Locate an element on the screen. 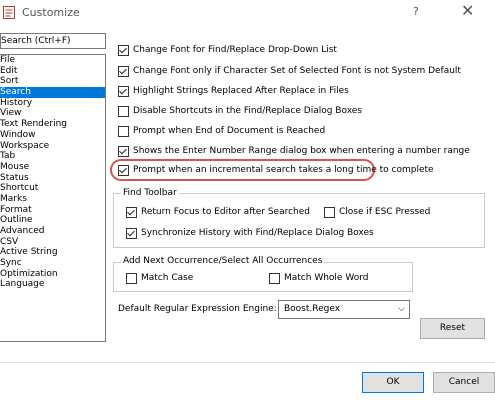  search-input is located at coordinates (53, 41).